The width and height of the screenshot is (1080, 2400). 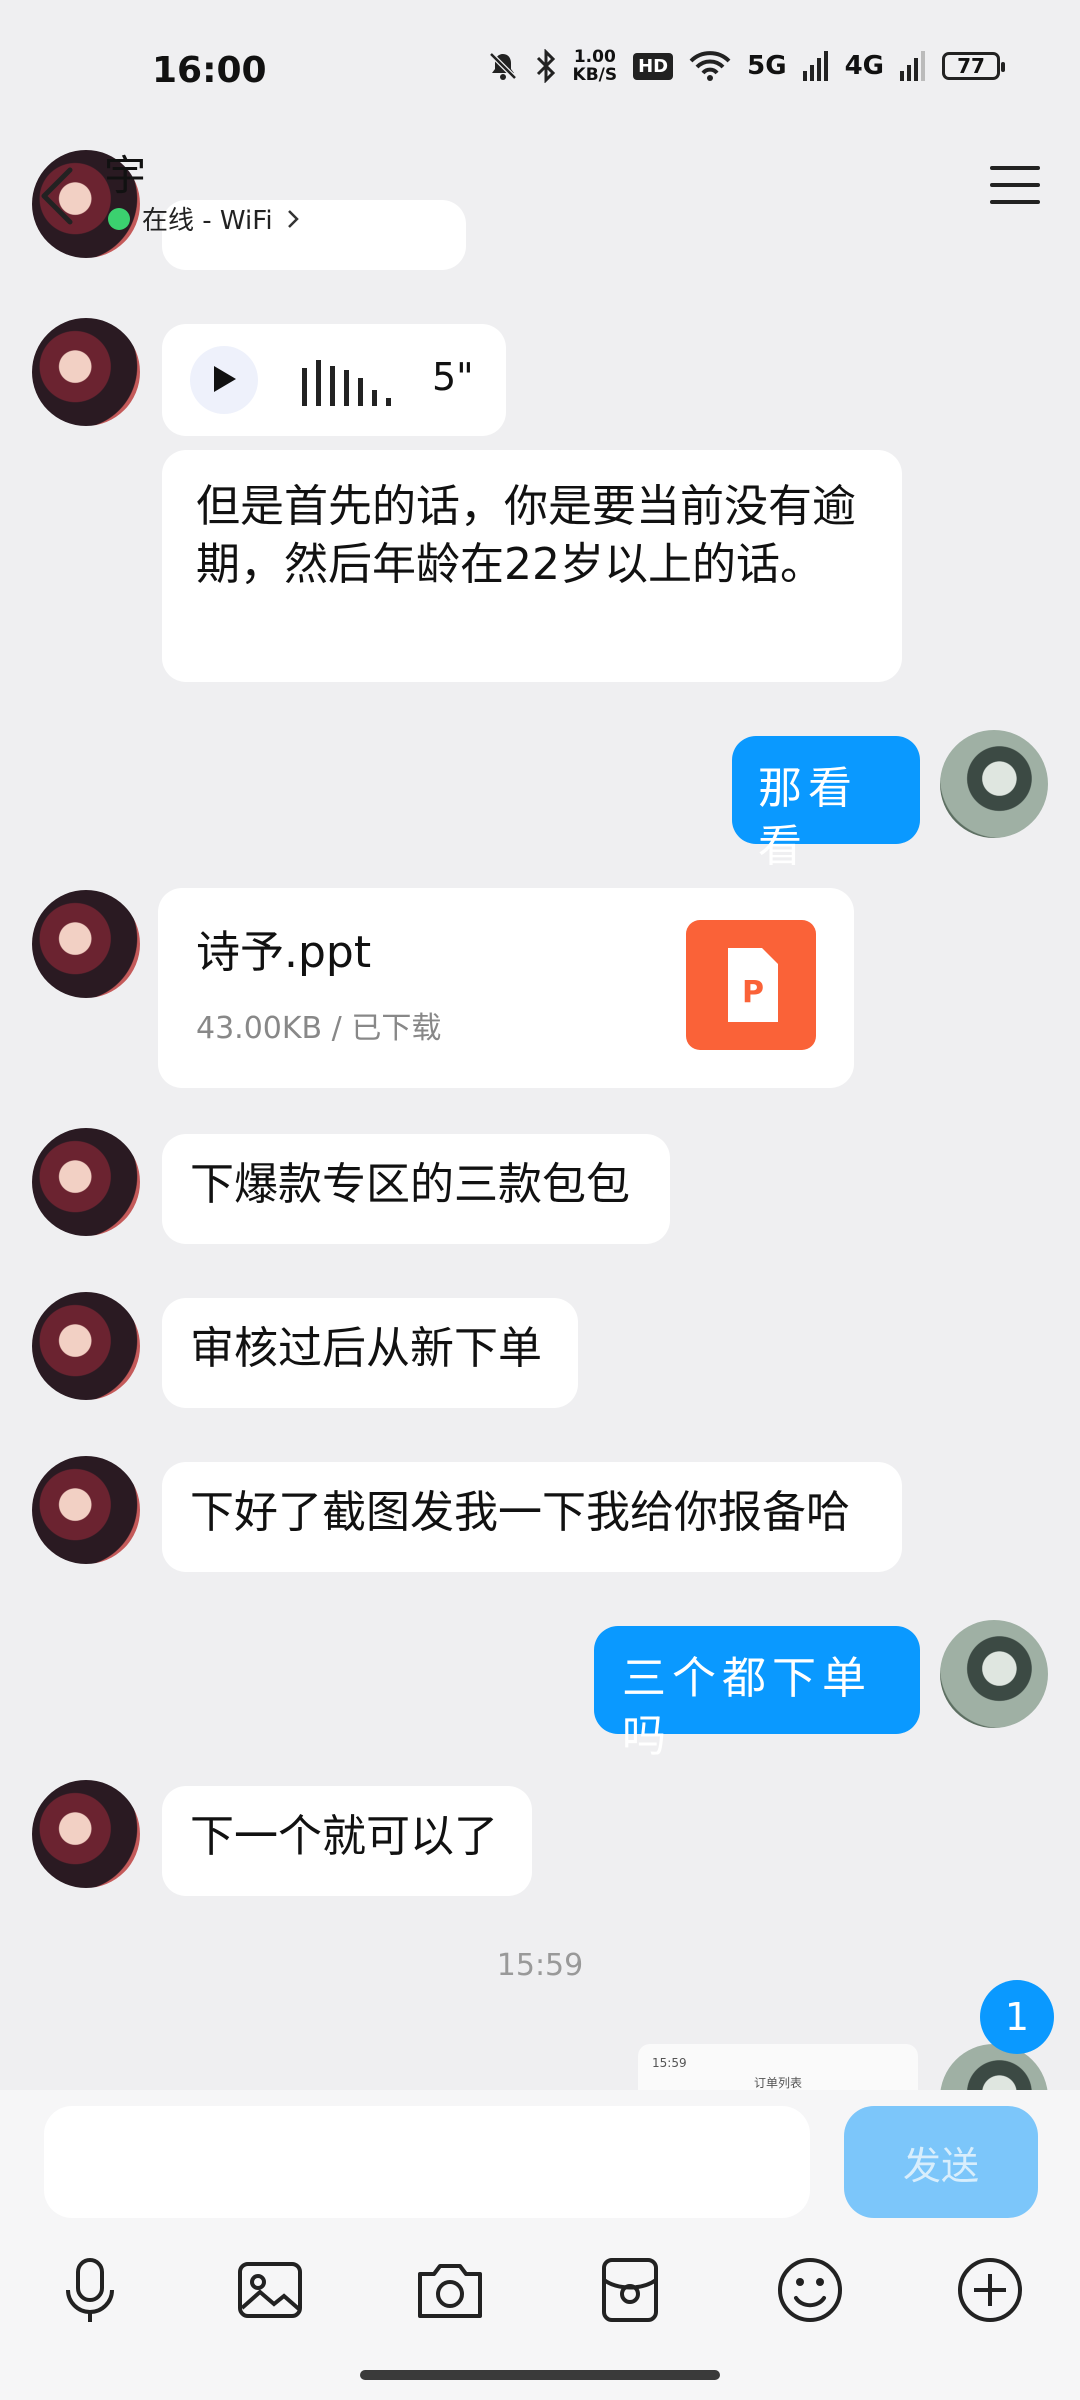 What do you see at coordinates (990, 2290) in the screenshot?
I see `plus-icon` at bounding box center [990, 2290].